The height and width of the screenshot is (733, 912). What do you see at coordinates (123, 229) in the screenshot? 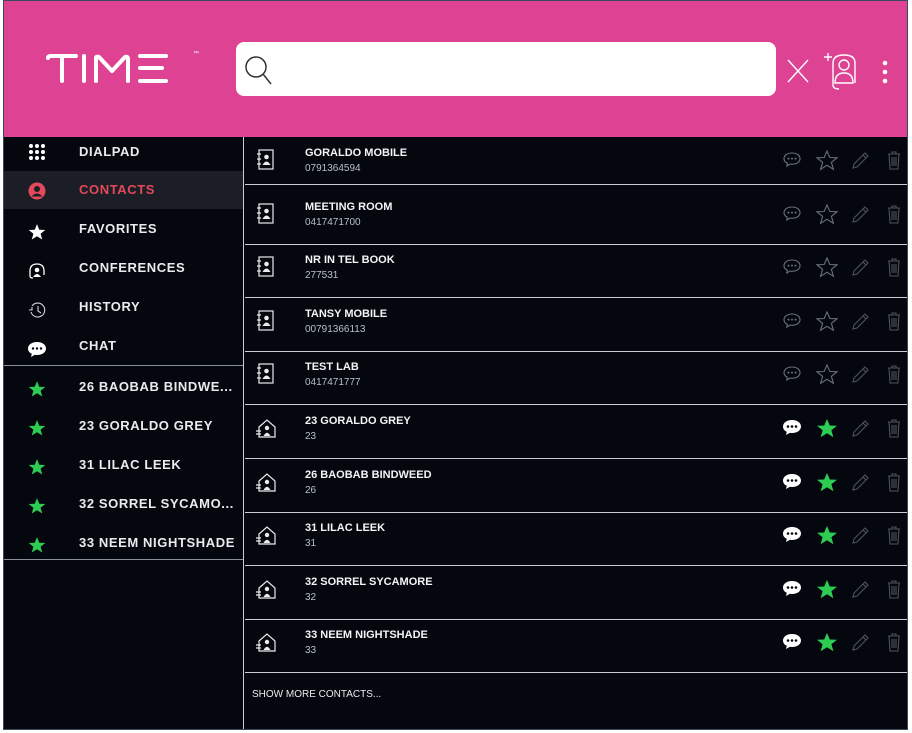
I see `sidebar-item-favorites: FAVORITES` at bounding box center [123, 229].